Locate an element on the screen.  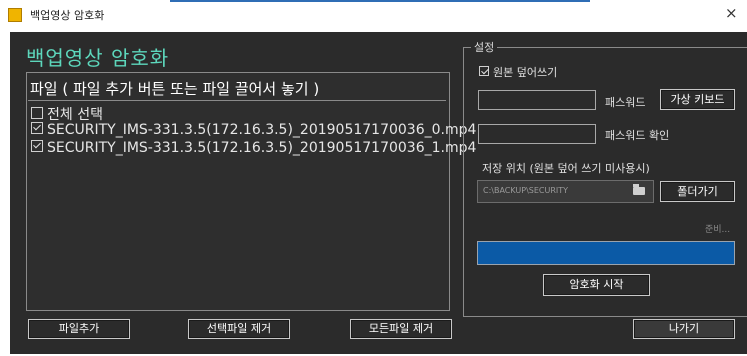
title-accent-line is located at coordinates (380, 1).